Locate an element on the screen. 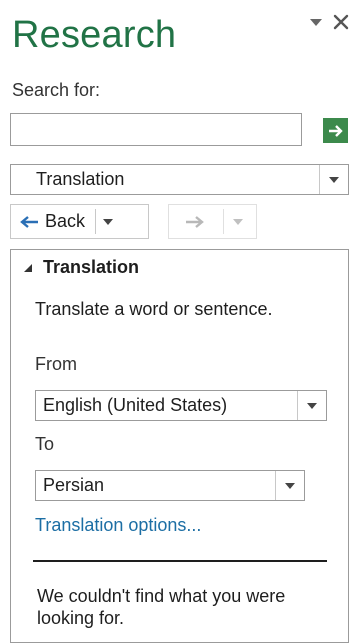 Image resolution: width=359 pixels, height=643 pixels. pane-options-button is located at coordinates (316, 22).